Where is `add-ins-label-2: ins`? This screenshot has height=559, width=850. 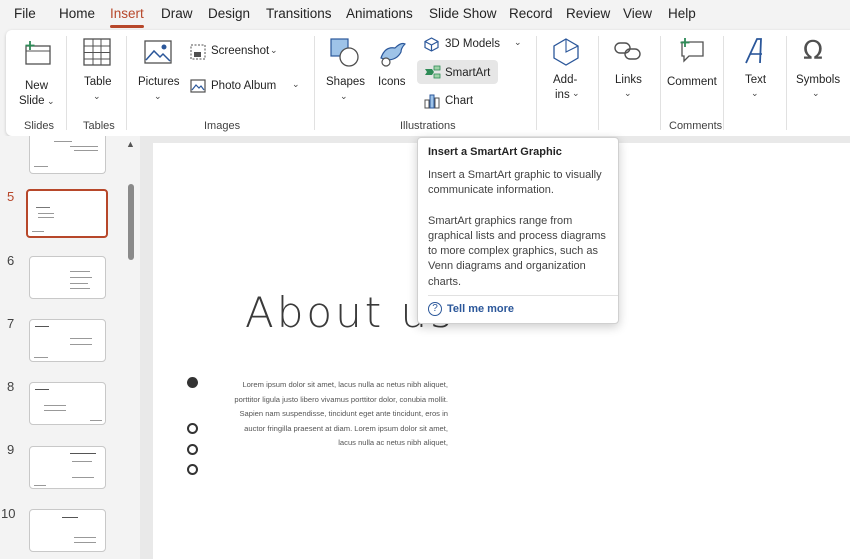 add-ins-label-2: ins is located at coordinates (562, 95).